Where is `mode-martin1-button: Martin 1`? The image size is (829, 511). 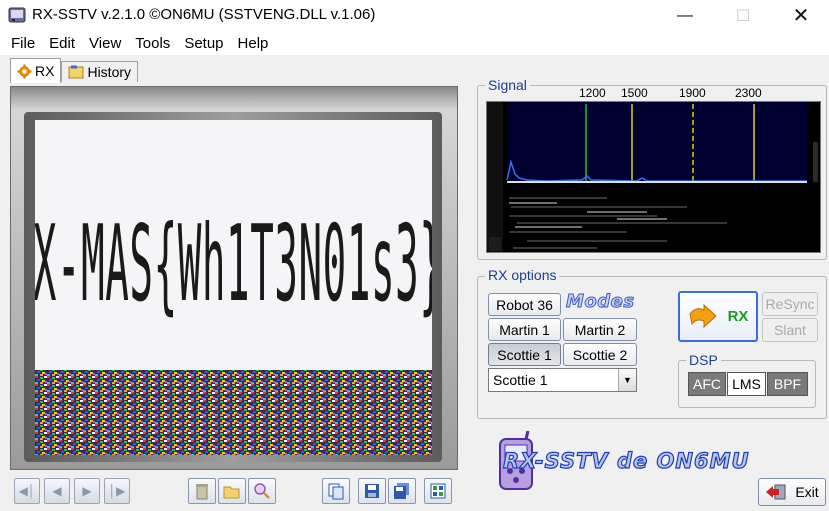
mode-martin1-button: Martin 1 is located at coordinates (524, 329).